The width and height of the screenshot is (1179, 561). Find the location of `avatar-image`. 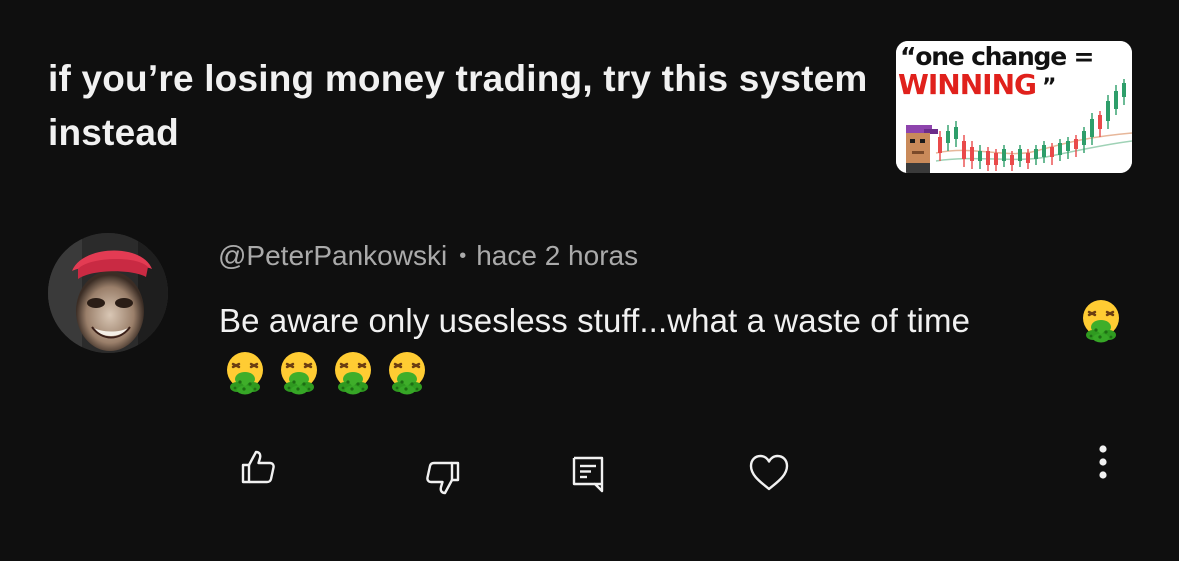

avatar-image is located at coordinates (108, 293).